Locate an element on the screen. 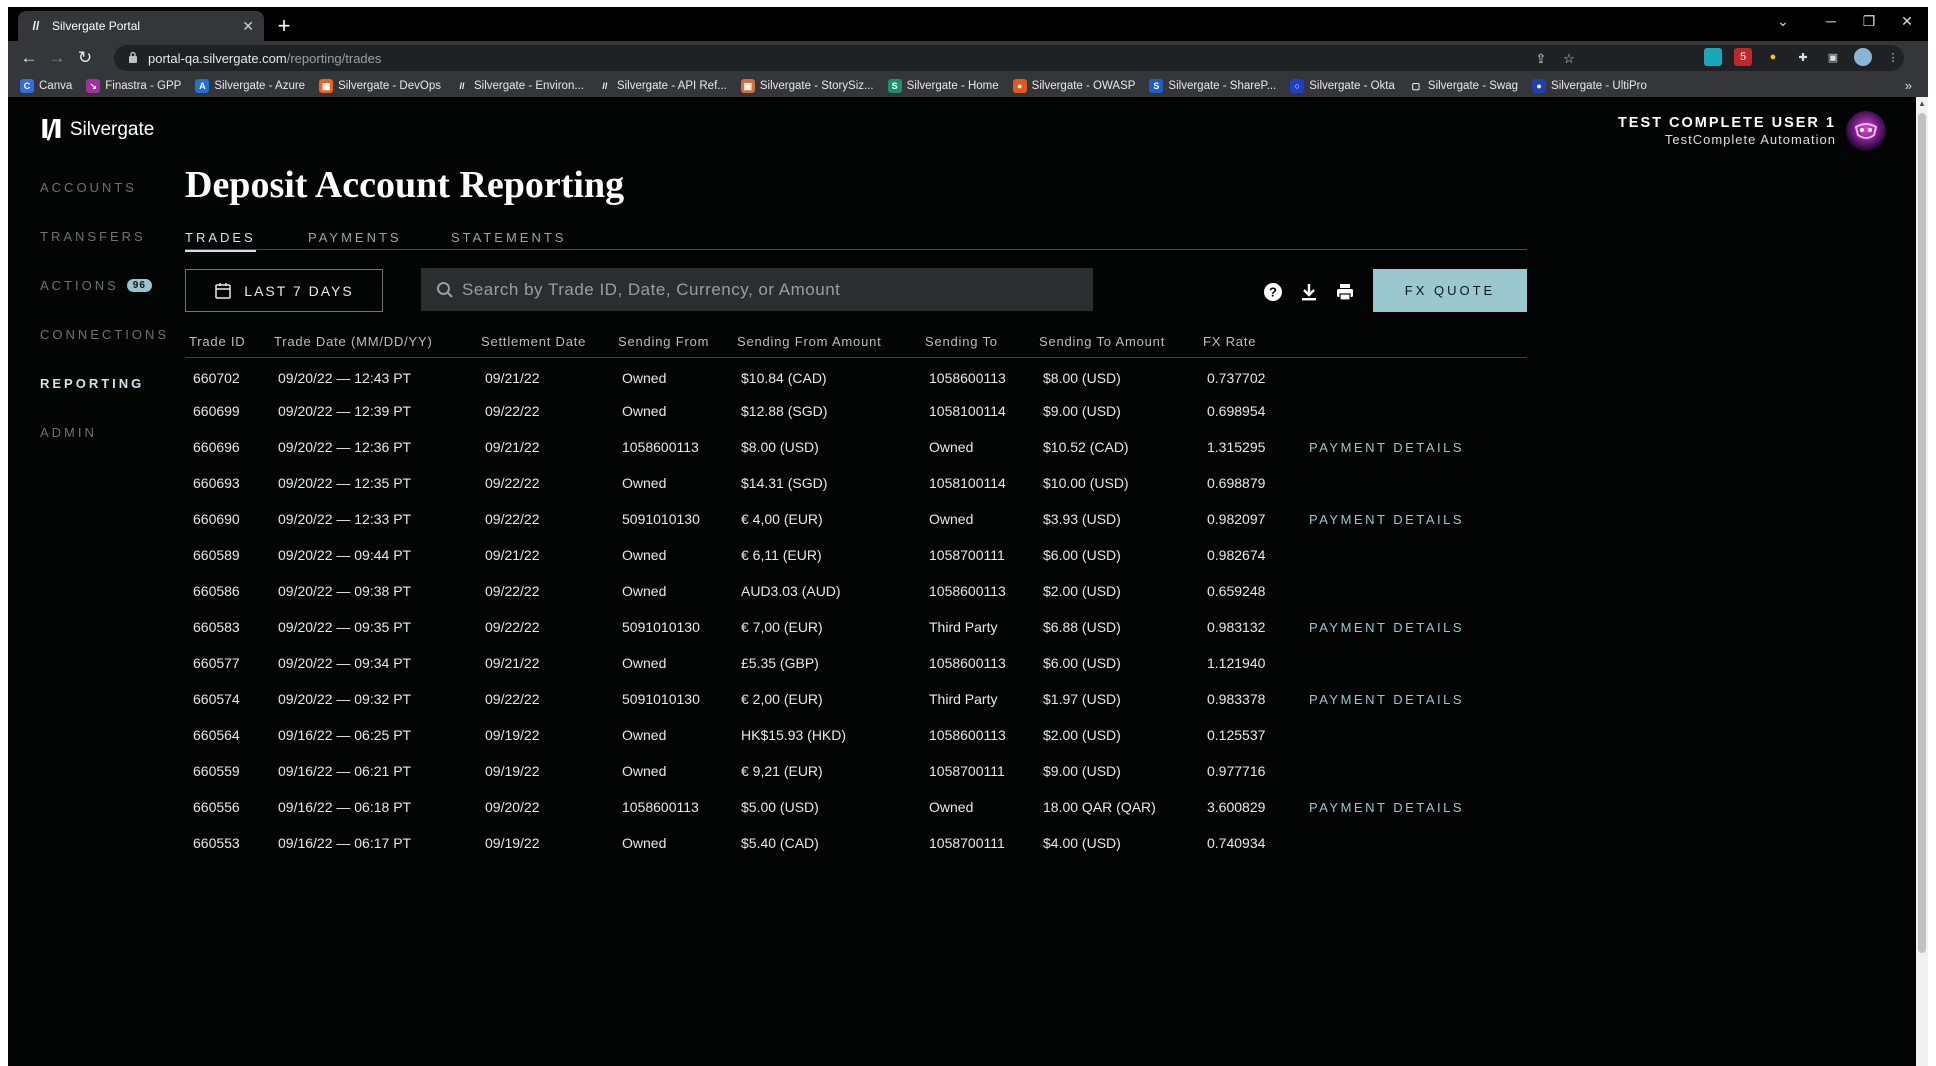 The height and width of the screenshot is (1066, 1936). bookmark-item: S Silvergate - Home is located at coordinates (943, 86).